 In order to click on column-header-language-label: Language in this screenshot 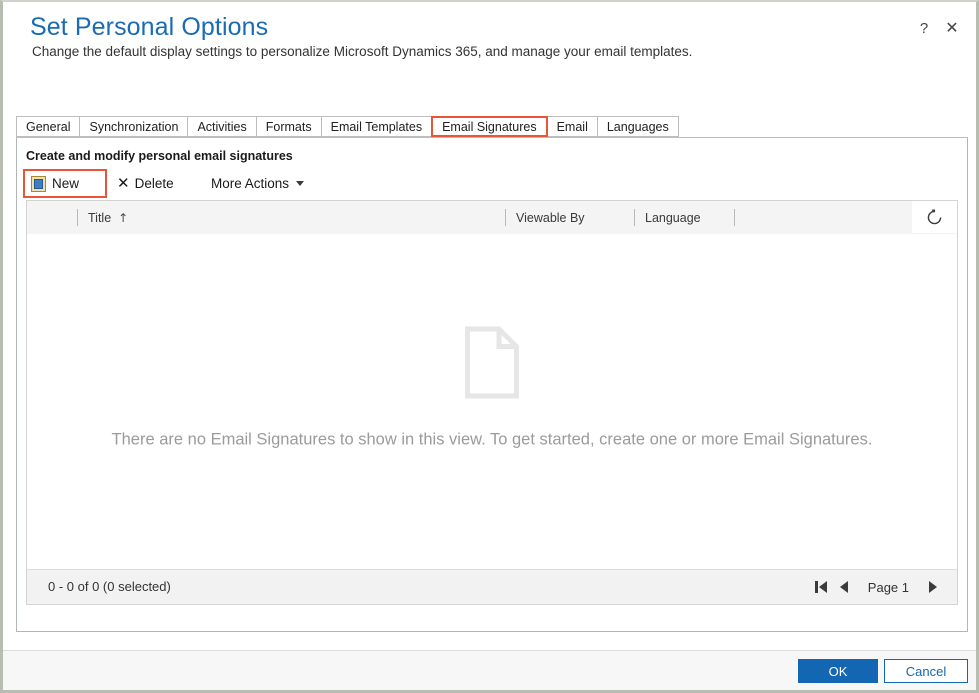, I will do `click(673, 217)`.